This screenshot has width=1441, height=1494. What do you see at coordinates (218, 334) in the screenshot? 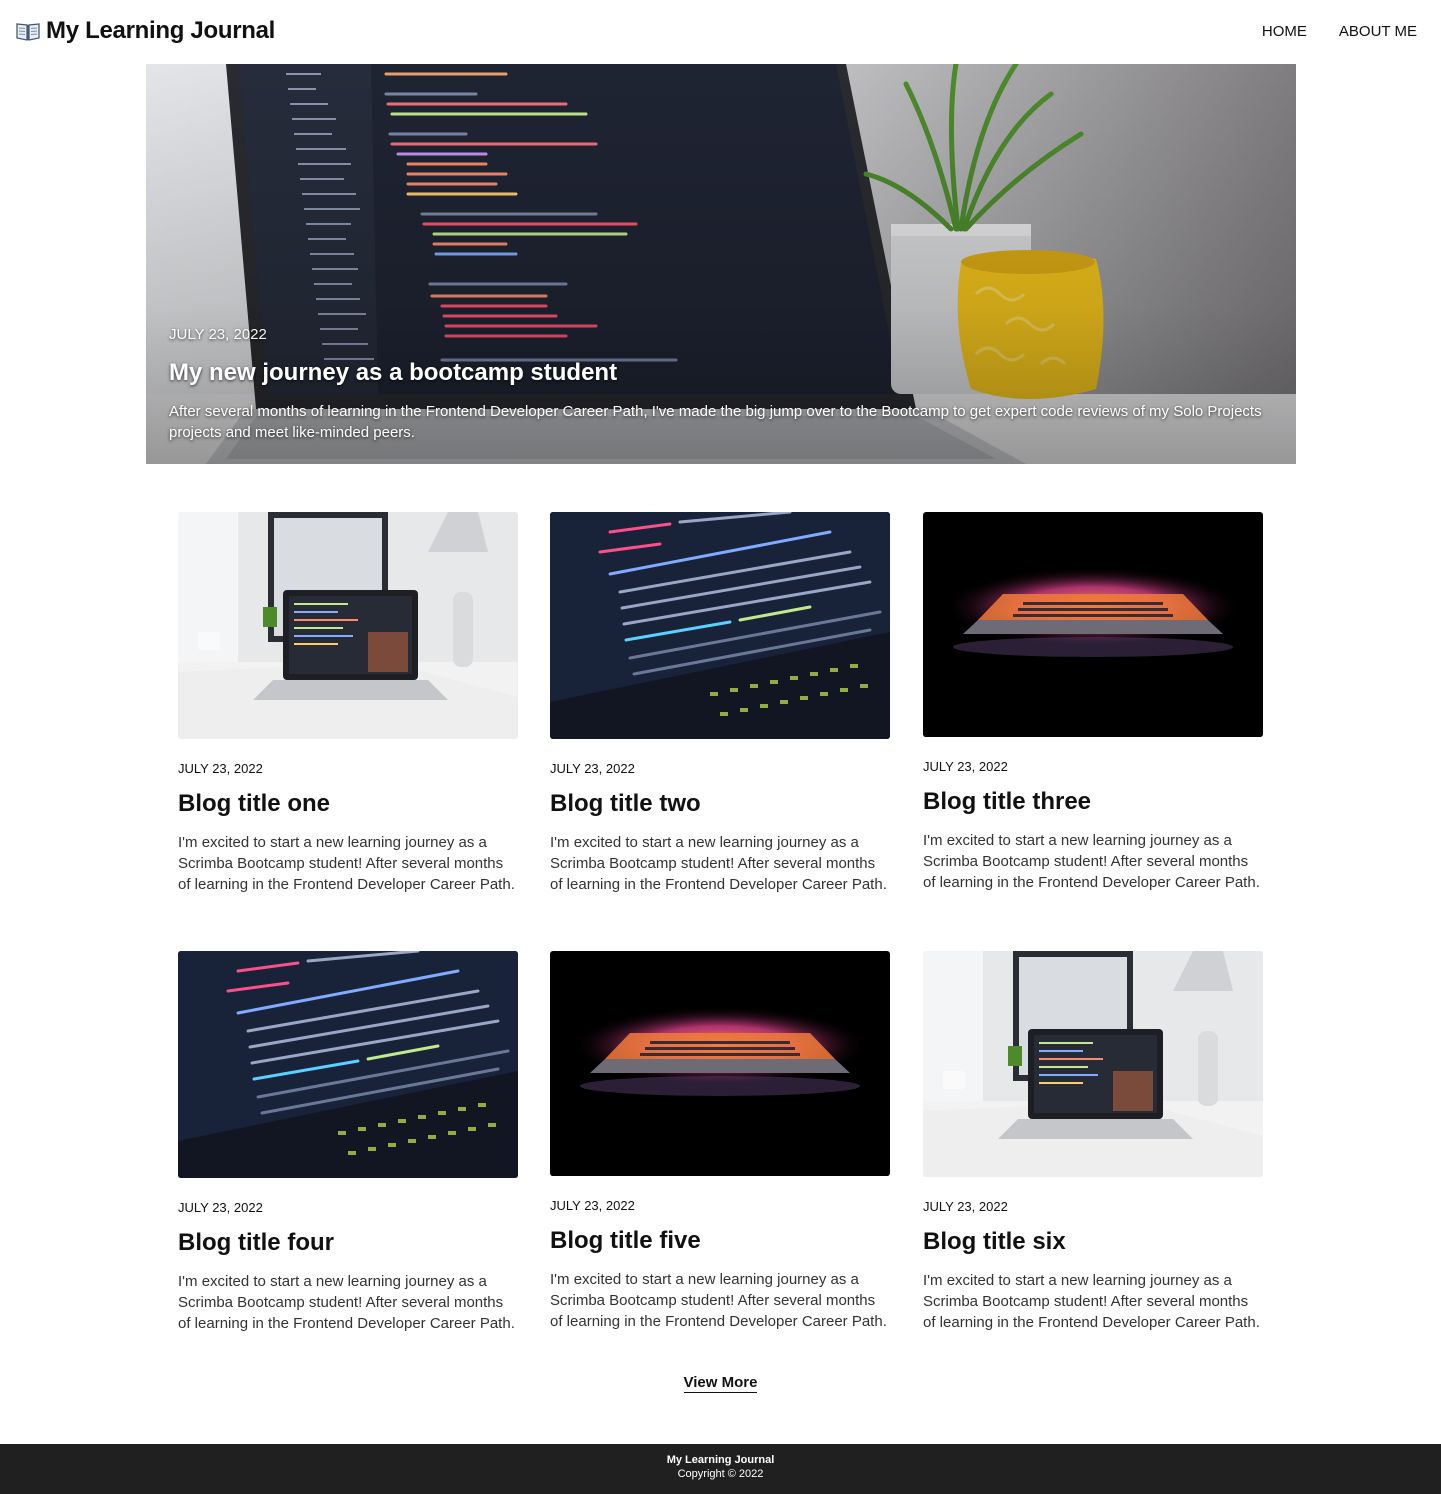
I see `hero-date: JULY 23, 2022` at bounding box center [218, 334].